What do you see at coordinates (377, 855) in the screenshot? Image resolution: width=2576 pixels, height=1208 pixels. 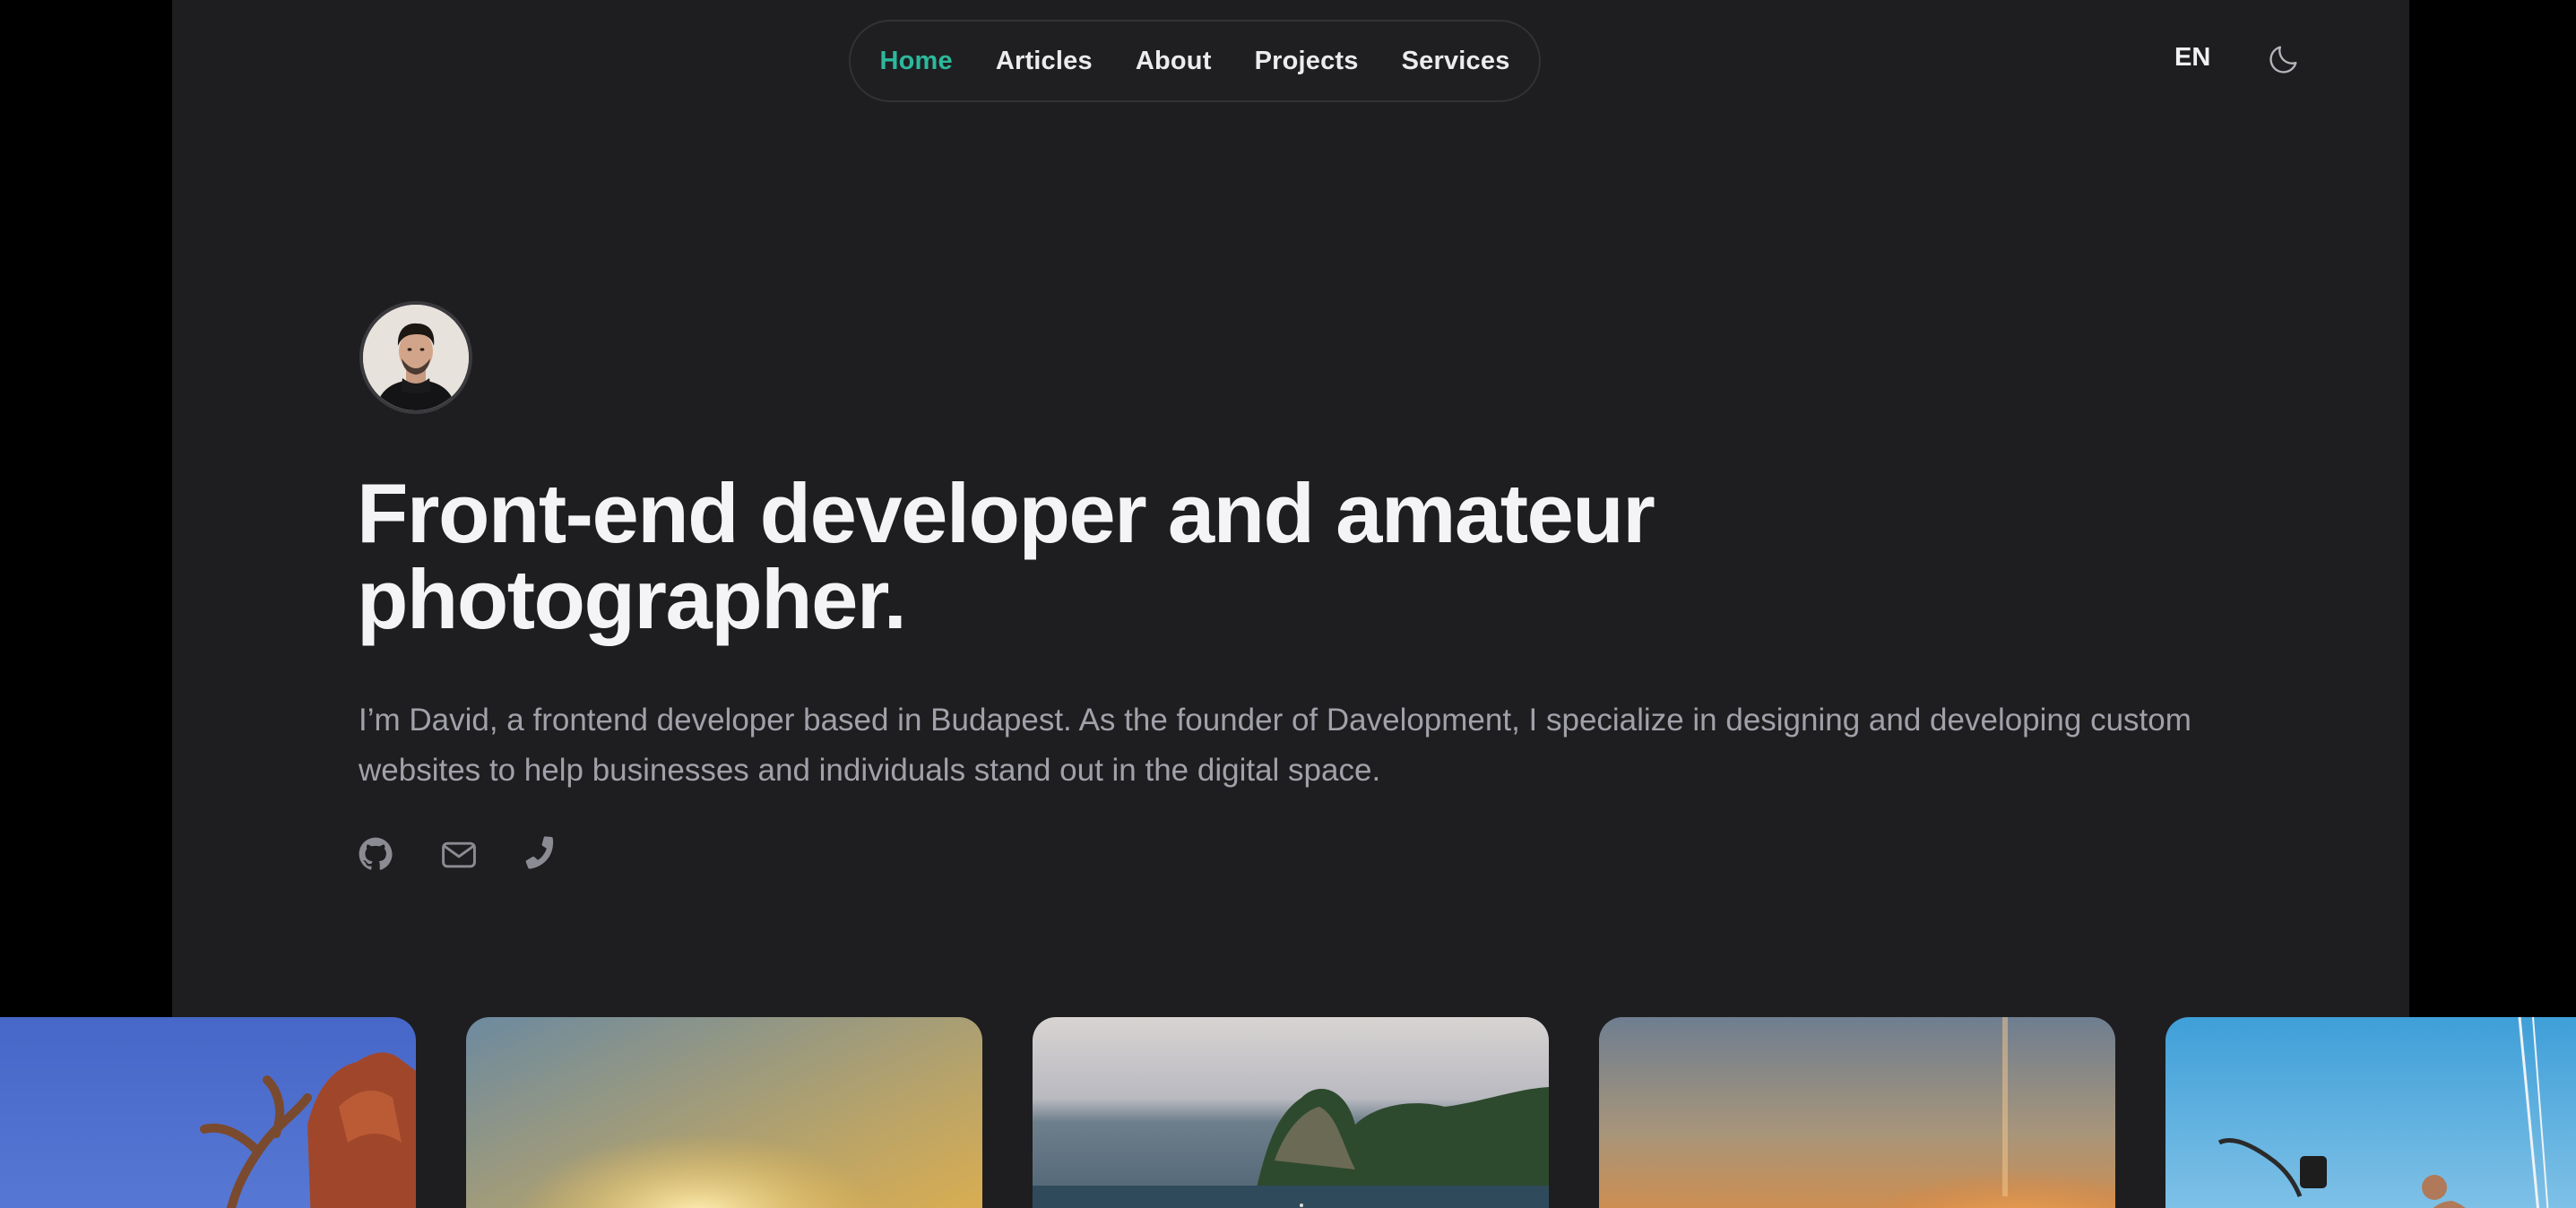 I see `github-icon` at bounding box center [377, 855].